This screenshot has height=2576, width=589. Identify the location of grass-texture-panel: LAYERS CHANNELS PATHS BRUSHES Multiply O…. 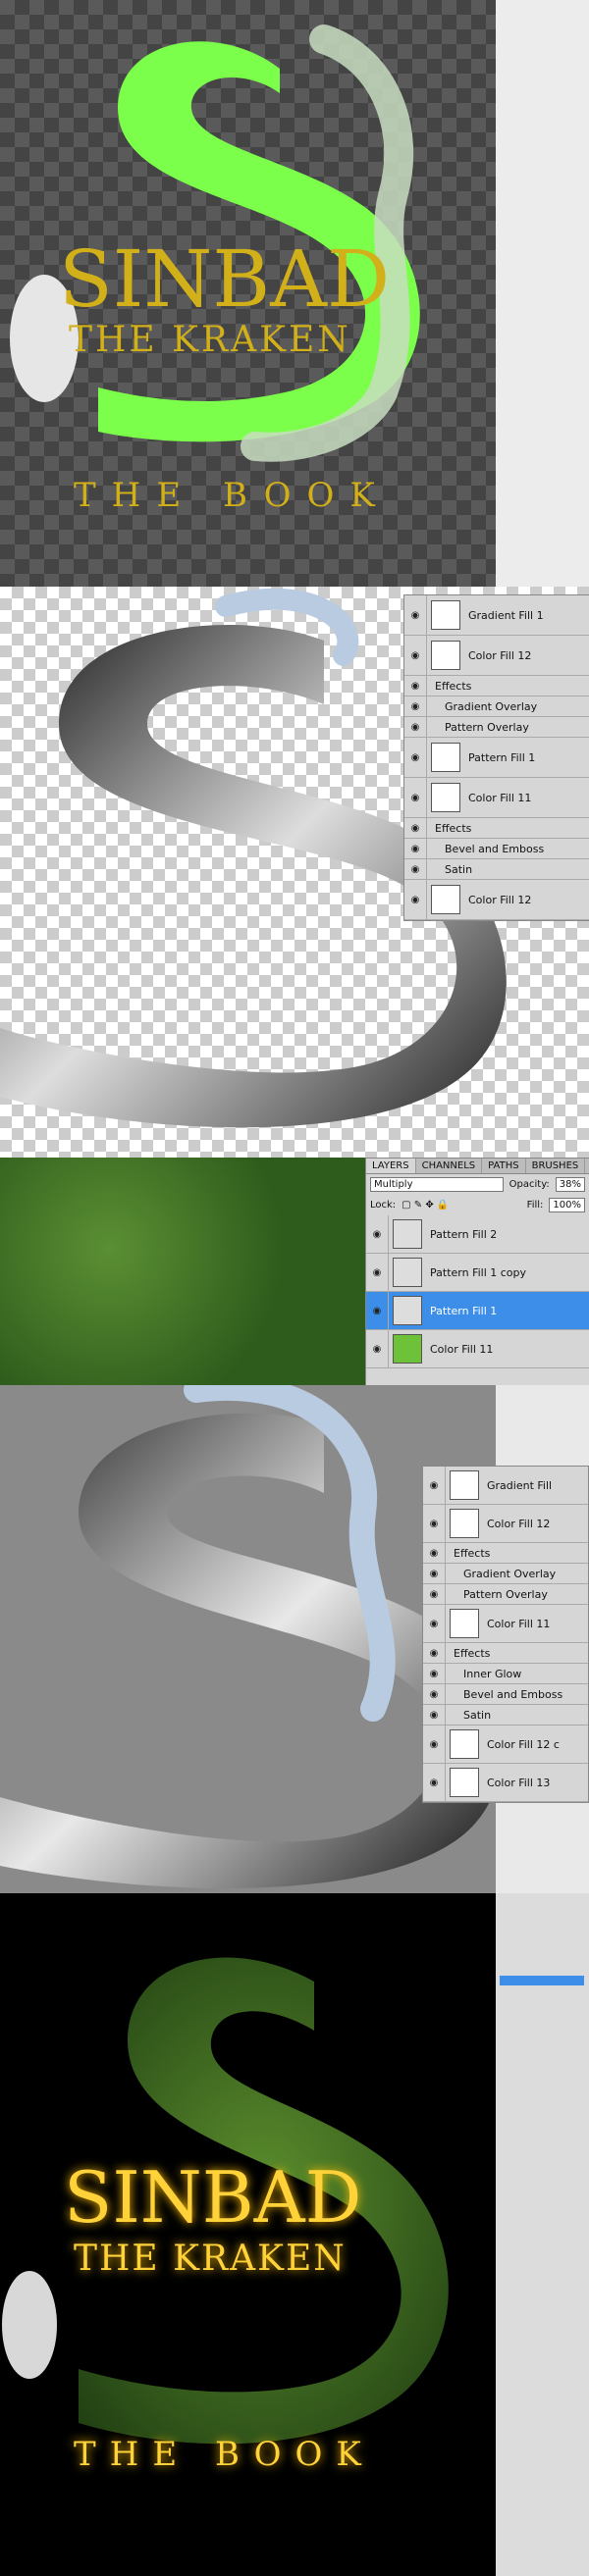
(294, 1271).